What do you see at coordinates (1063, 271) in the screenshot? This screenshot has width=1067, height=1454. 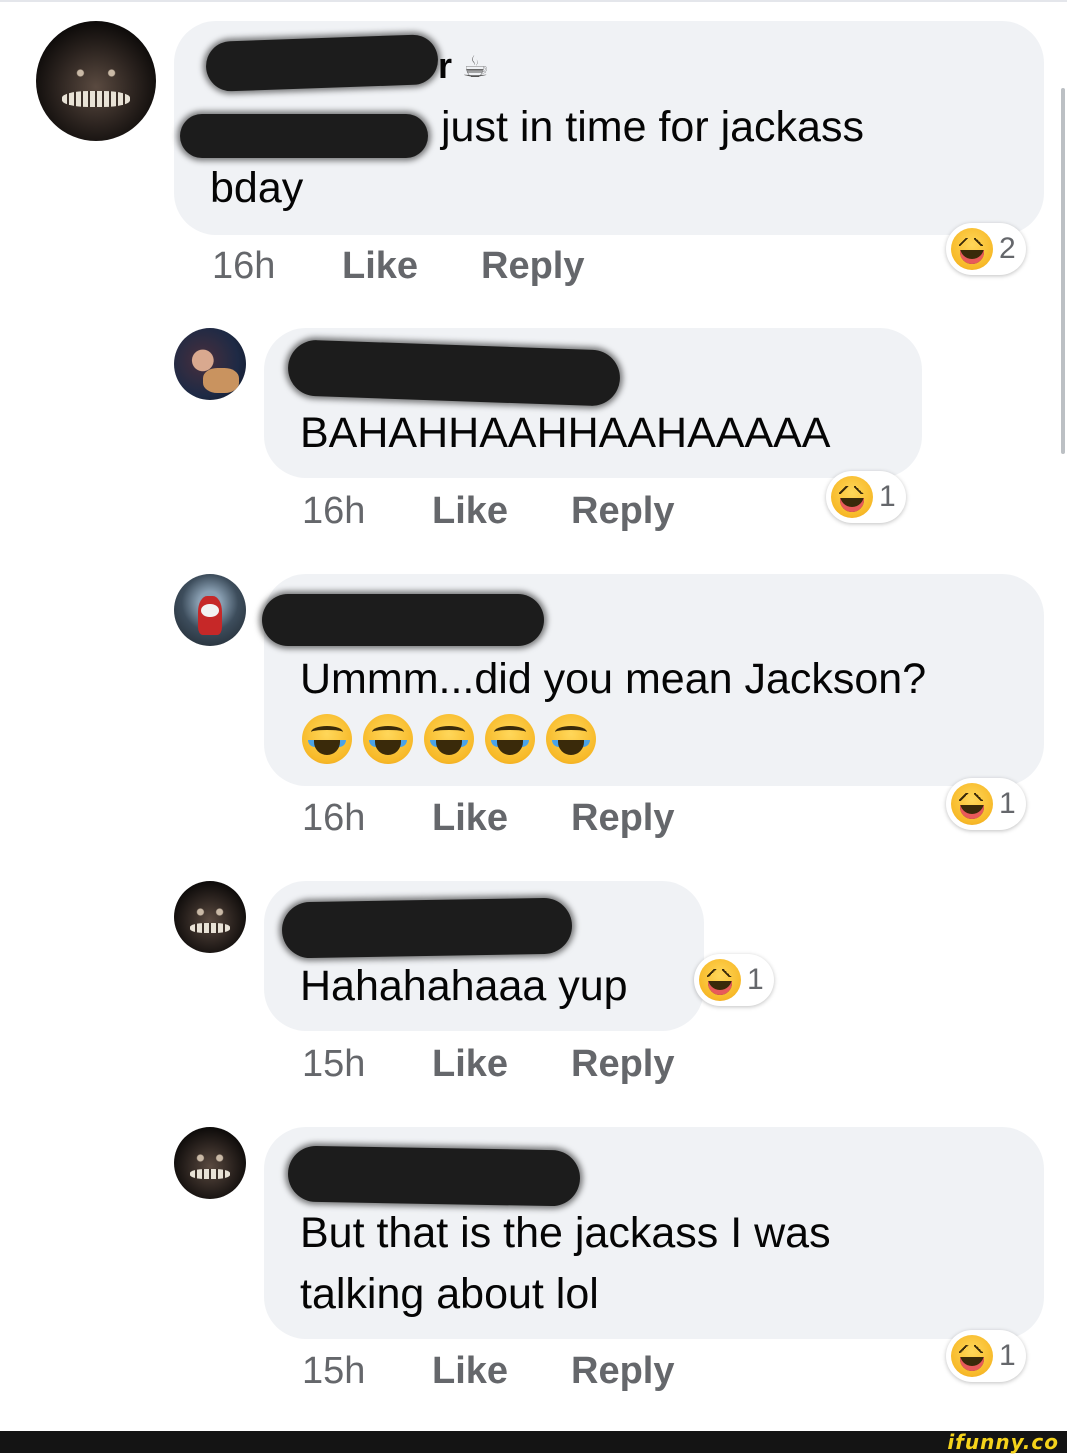 I see `scrollbar` at bounding box center [1063, 271].